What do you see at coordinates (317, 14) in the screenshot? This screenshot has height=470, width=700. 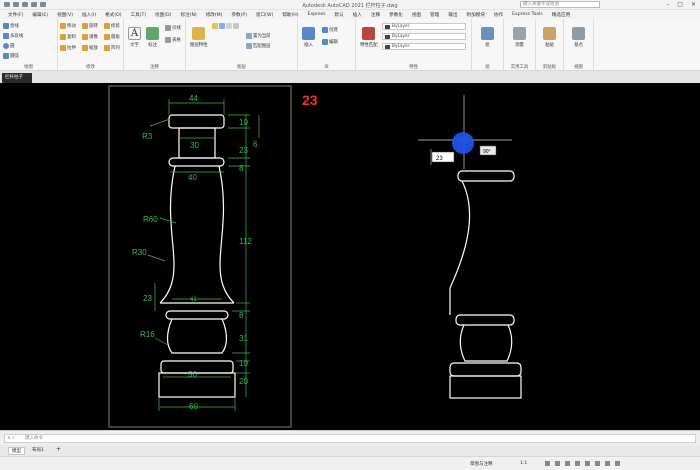 I see `menu-item: Express` at bounding box center [317, 14].